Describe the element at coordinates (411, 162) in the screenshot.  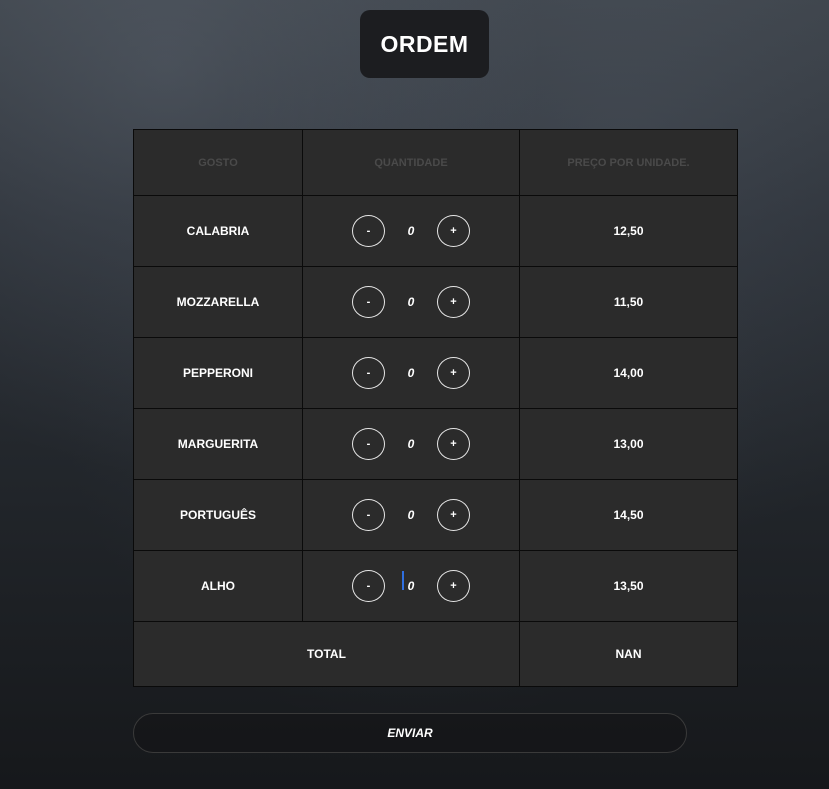
I see `header-quantity: QUANTIDADE` at that location.